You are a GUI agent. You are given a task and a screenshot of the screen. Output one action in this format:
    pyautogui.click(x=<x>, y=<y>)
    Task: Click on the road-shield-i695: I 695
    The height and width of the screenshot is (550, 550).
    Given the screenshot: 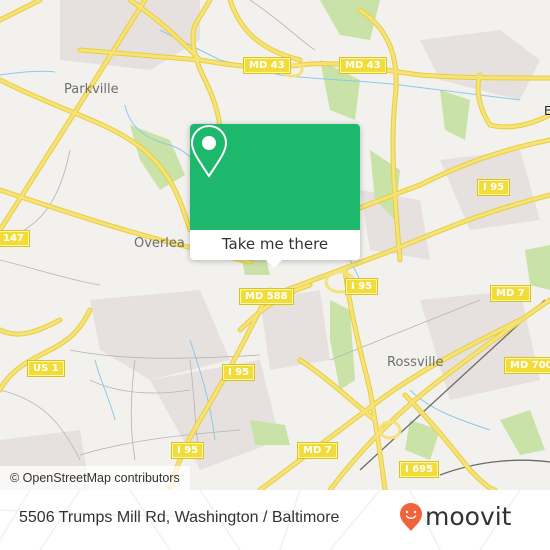 What is the action you would take?
    pyautogui.click(x=419, y=469)
    